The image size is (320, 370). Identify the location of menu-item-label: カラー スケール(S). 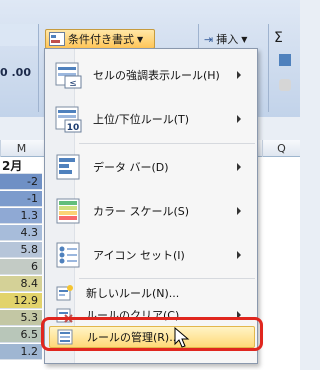
(141, 211).